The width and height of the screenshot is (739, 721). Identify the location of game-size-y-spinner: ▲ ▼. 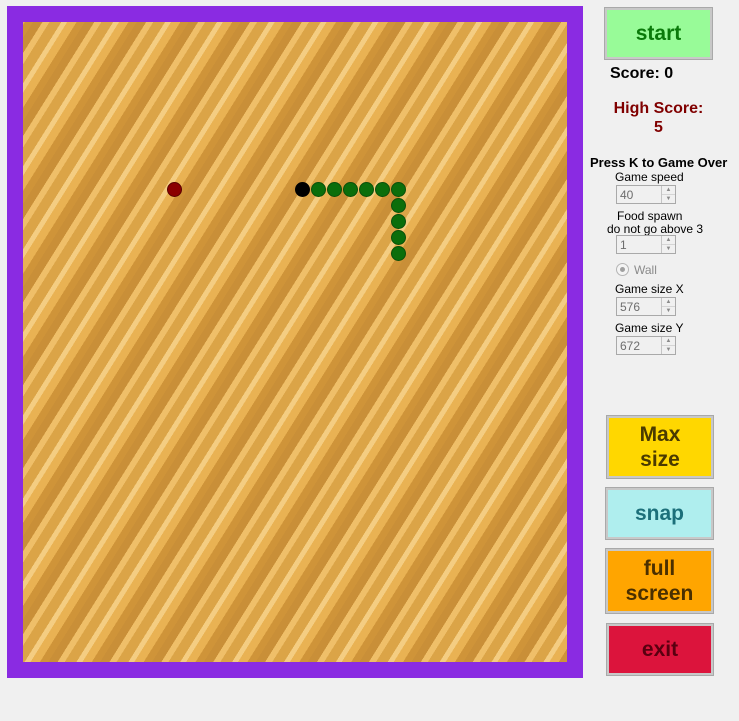
(668, 345).